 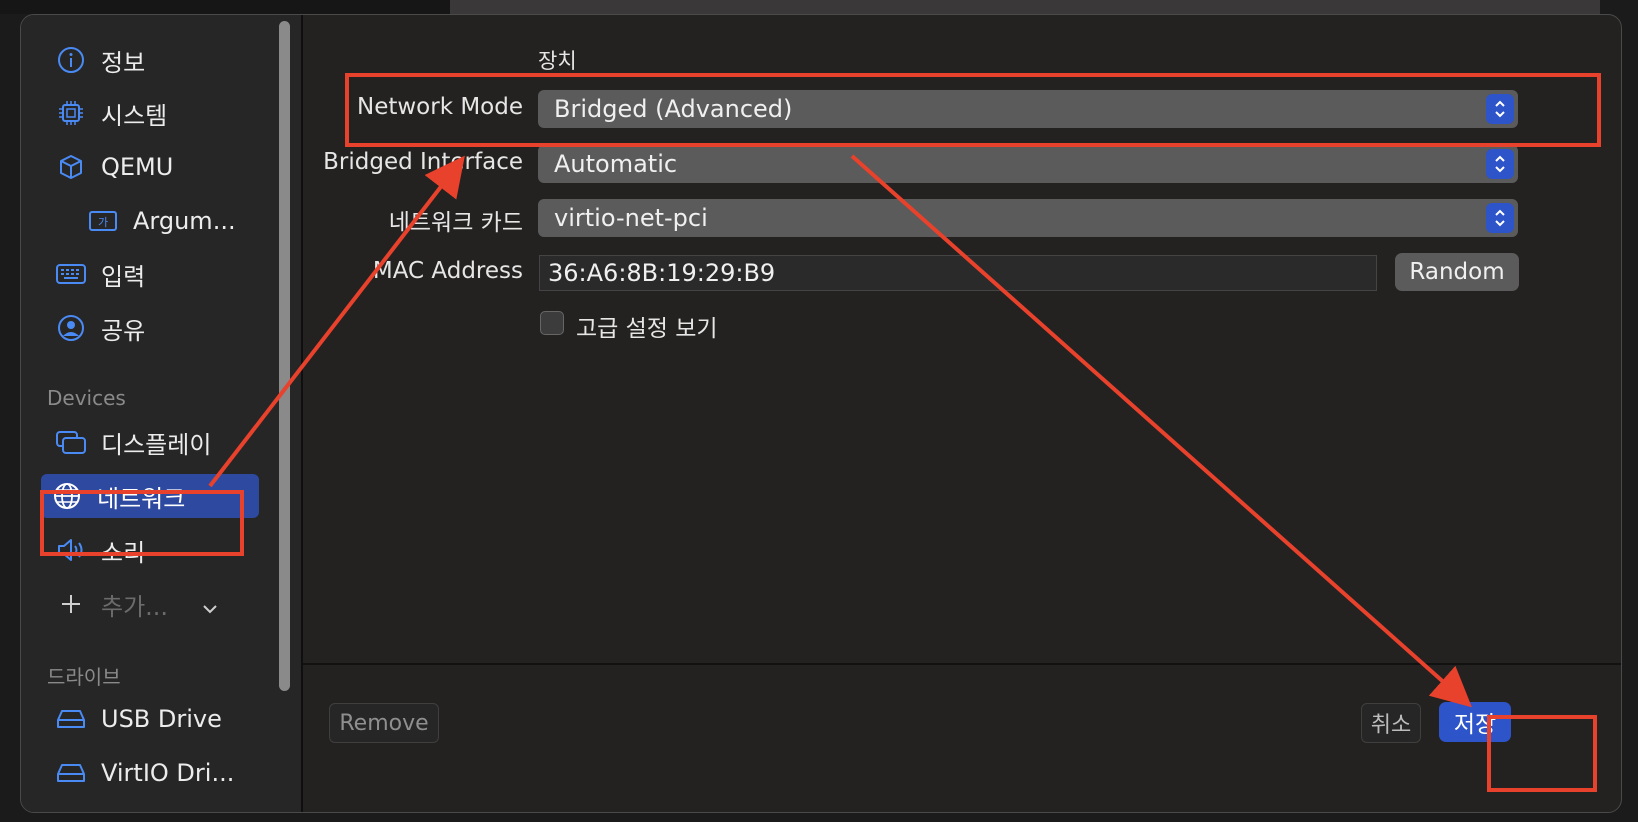 What do you see at coordinates (552, 323) in the screenshot?
I see `advanced-settings-checkbox` at bounding box center [552, 323].